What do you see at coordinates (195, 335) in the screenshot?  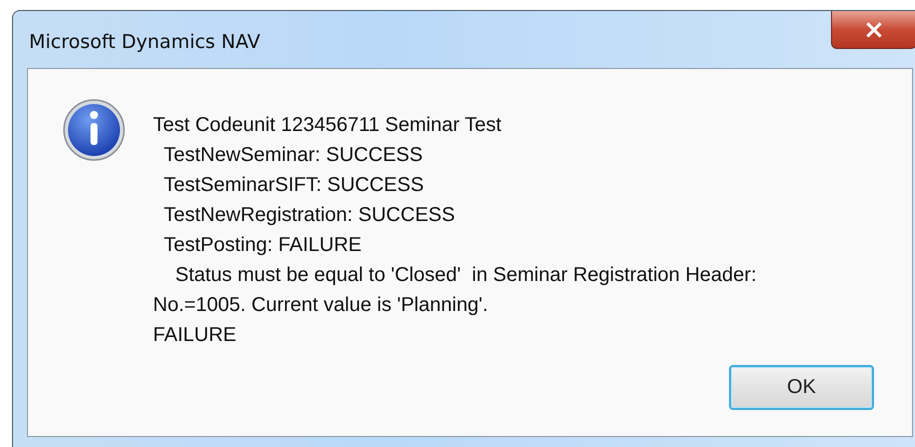 I see `message-line: FAILURE` at bounding box center [195, 335].